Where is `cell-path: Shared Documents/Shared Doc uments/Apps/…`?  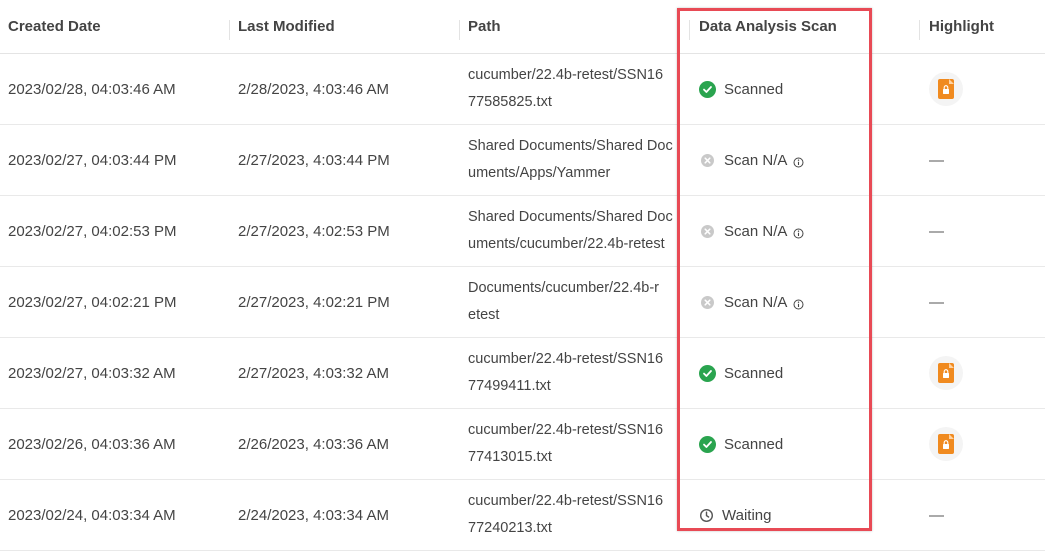 cell-path: Shared Documents/Shared Doc uments/Apps/… is located at coordinates (575, 160).